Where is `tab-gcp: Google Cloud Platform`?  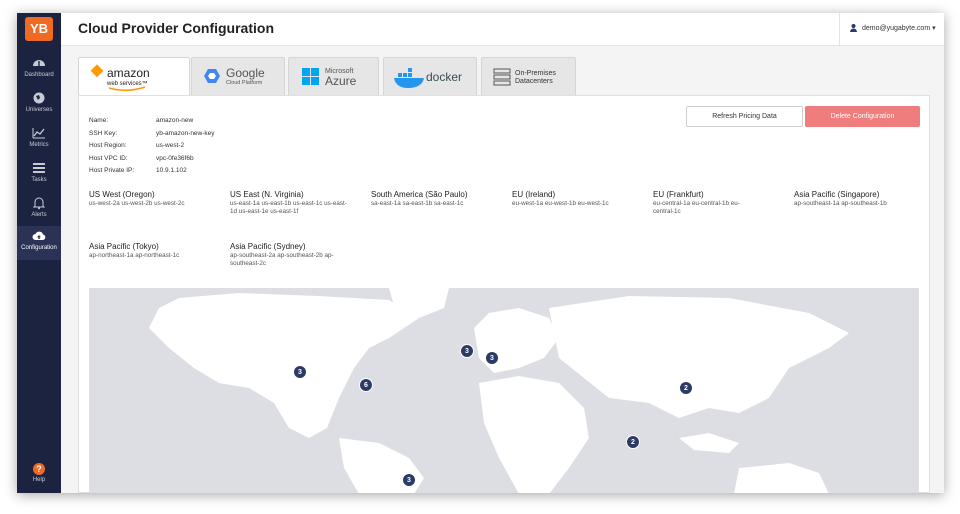
tab-gcp: Google Cloud Platform is located at coordinates (238, 76).